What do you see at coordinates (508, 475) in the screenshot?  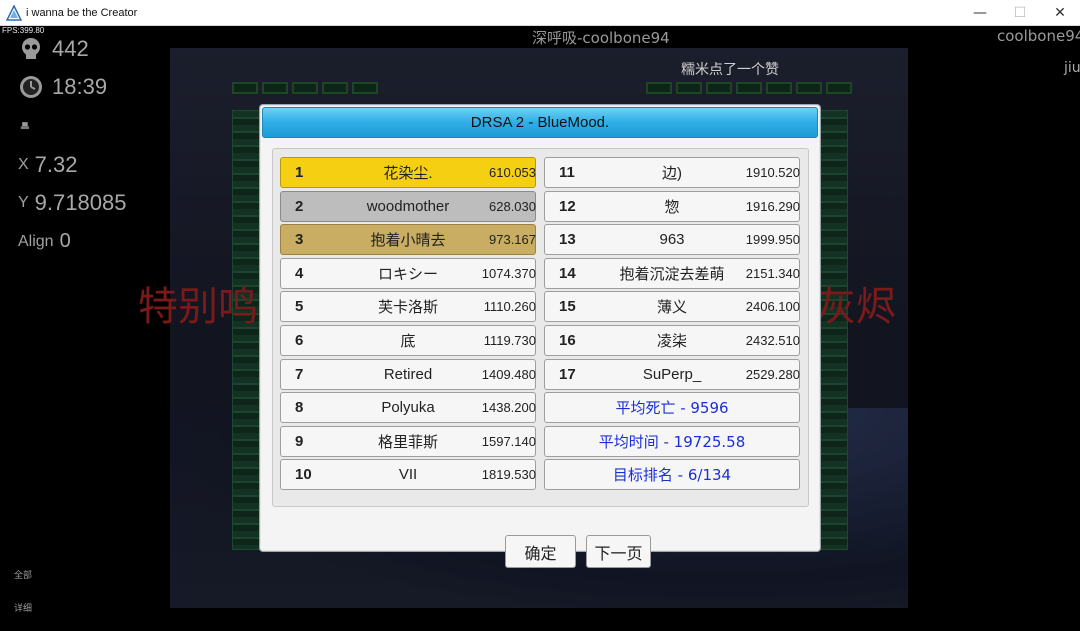 I see `player-score: 1819.530` at bounding box center [508, 475].